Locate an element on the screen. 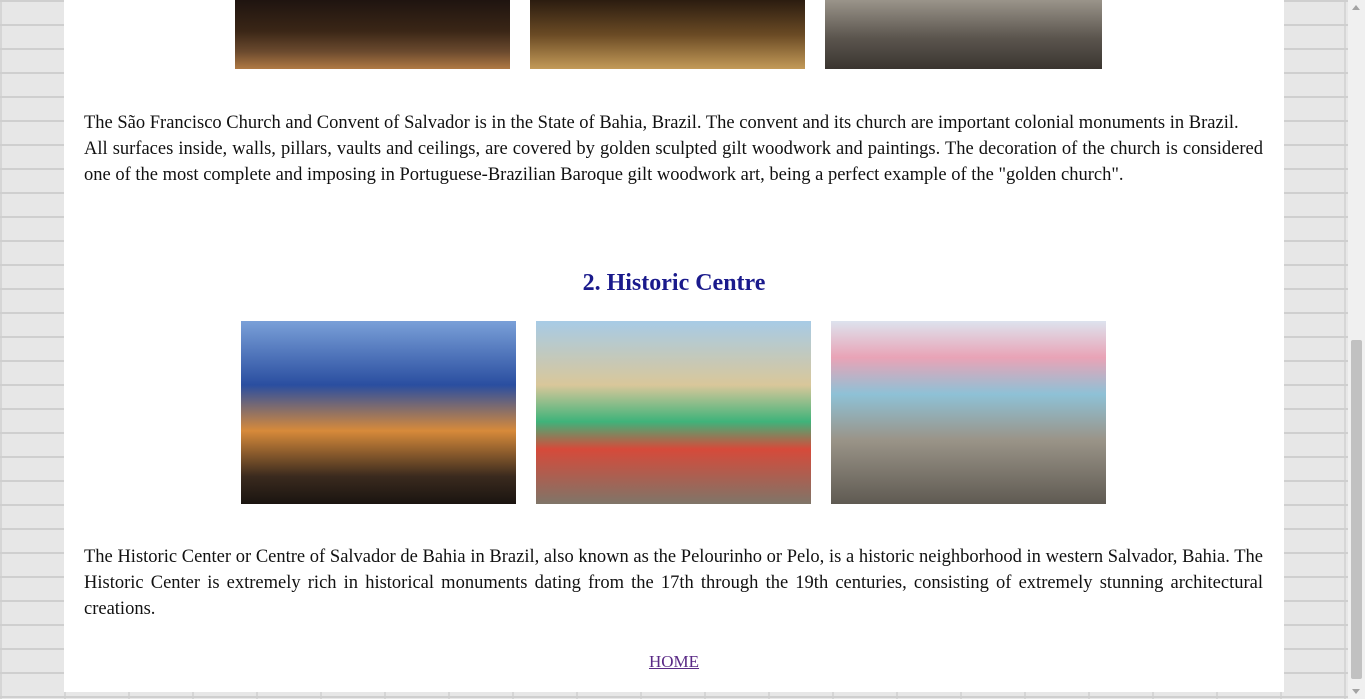 Image resolution: width=1365 pixels, height=699 pixels. section-title: Historic Centre is located at coordinates (686, 283).